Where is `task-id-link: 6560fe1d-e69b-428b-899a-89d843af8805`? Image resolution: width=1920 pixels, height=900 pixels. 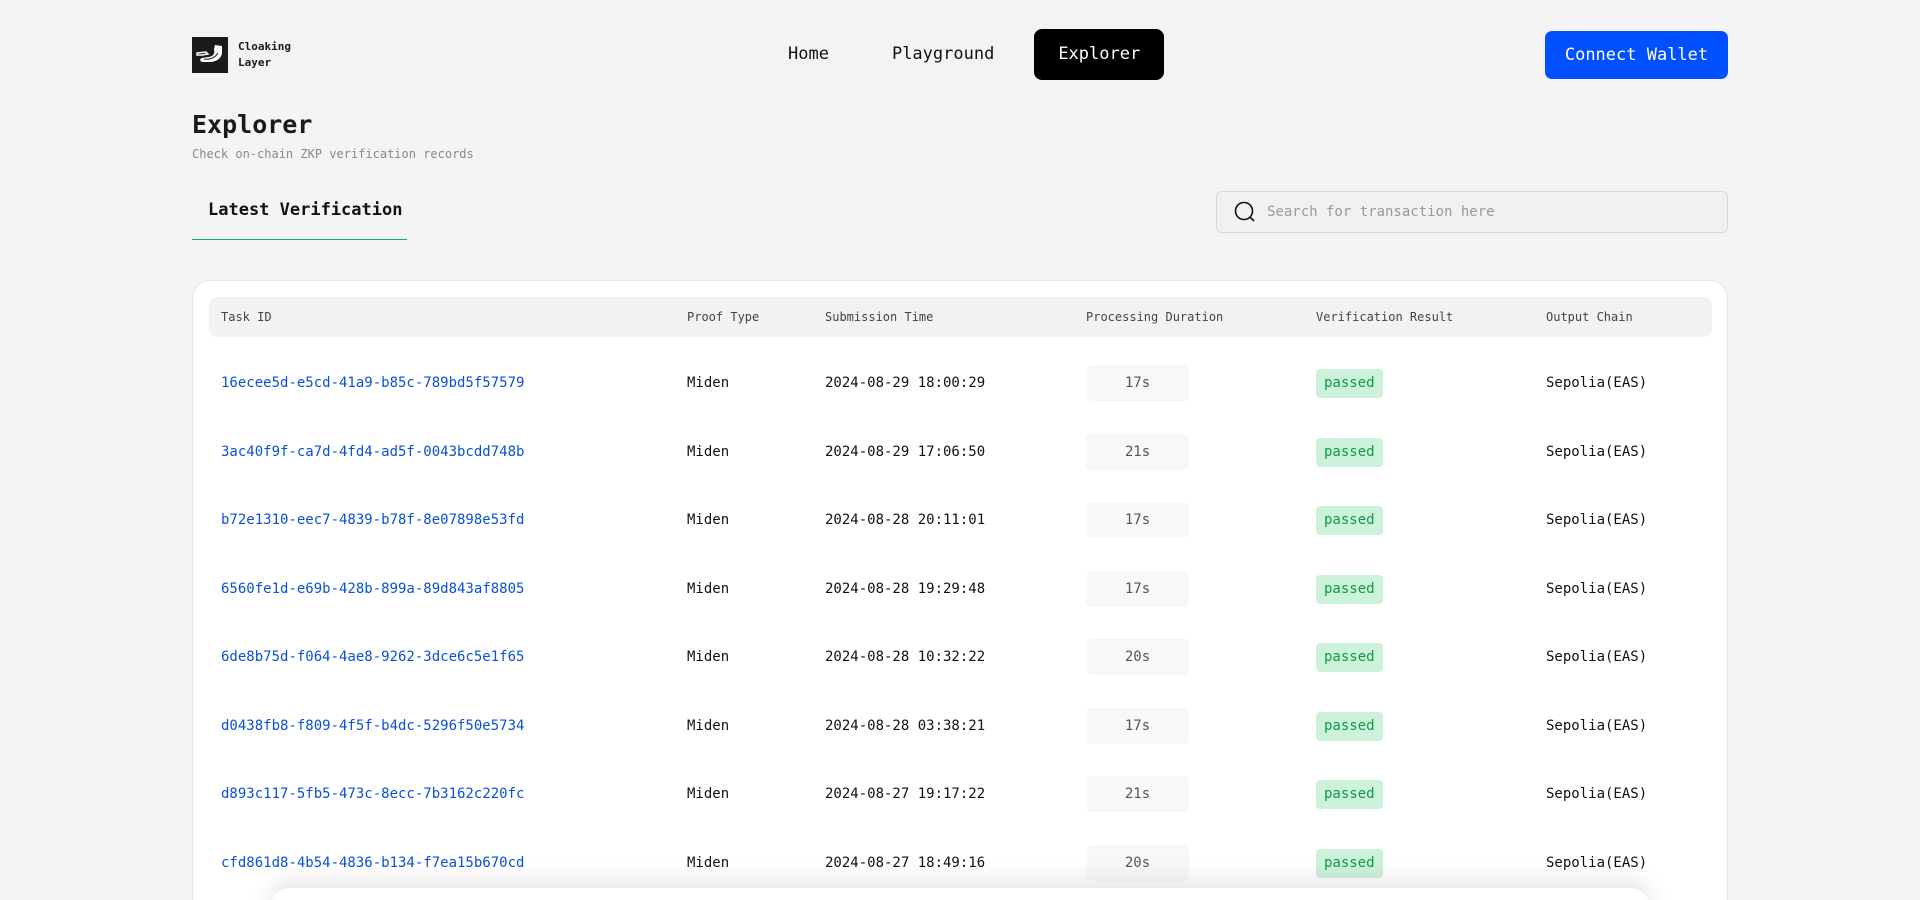
task-id-link: 6560fe1d-e69b-428b-899a-89d843af8805 is located at coordinates (372, 589).